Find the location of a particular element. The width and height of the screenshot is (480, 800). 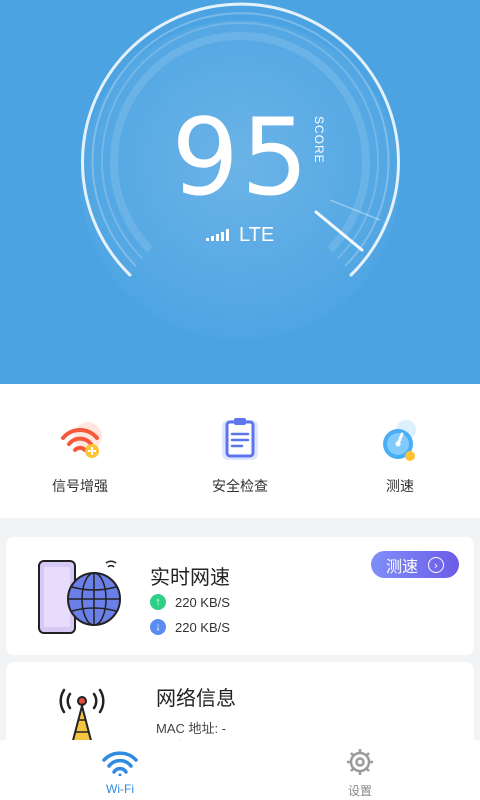

speed-test-button-label: 测速 is located at coordinates (401, 566).